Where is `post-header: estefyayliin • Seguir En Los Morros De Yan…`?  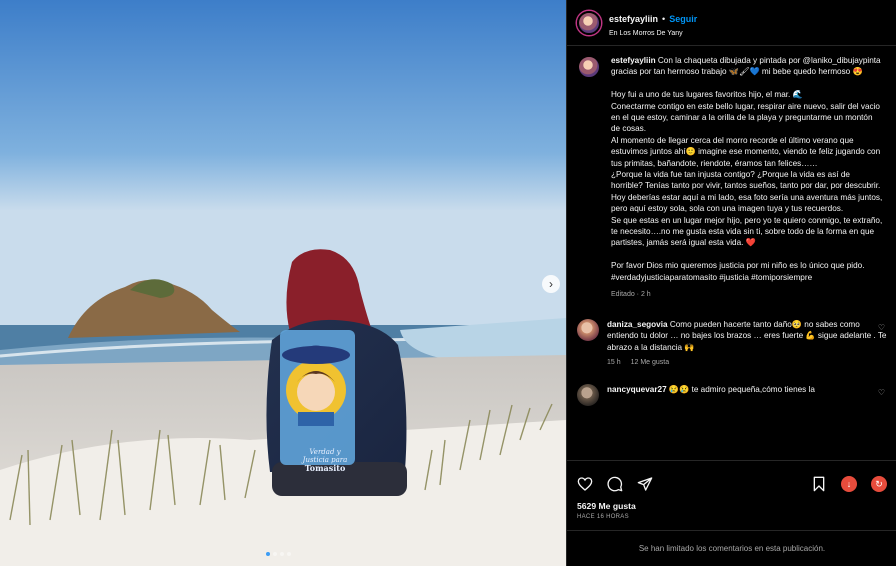
post-header: estefyayliin • Seguir En Los Morros De Yan… is located at coordinates (731, 23).